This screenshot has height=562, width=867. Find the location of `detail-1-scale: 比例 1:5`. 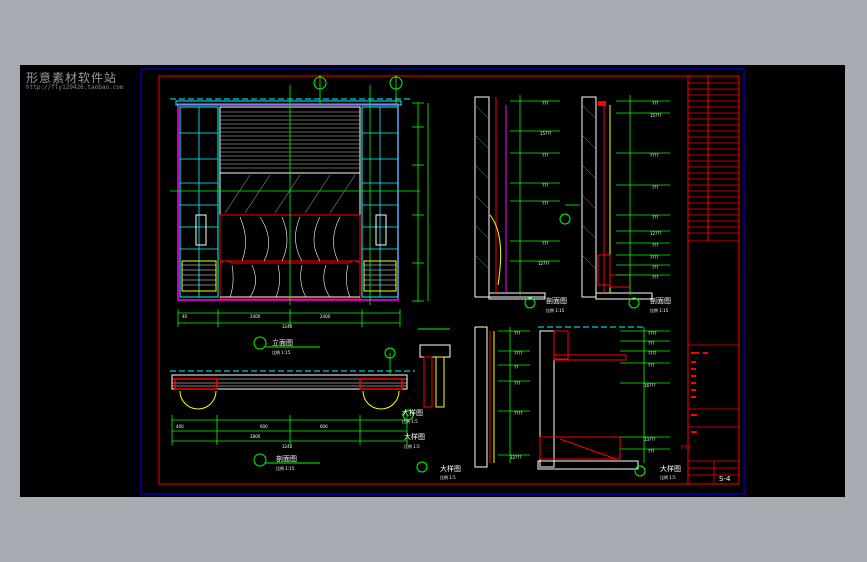

detail-1-scale: 比例 1:5 is located at coordinates (412, 446).